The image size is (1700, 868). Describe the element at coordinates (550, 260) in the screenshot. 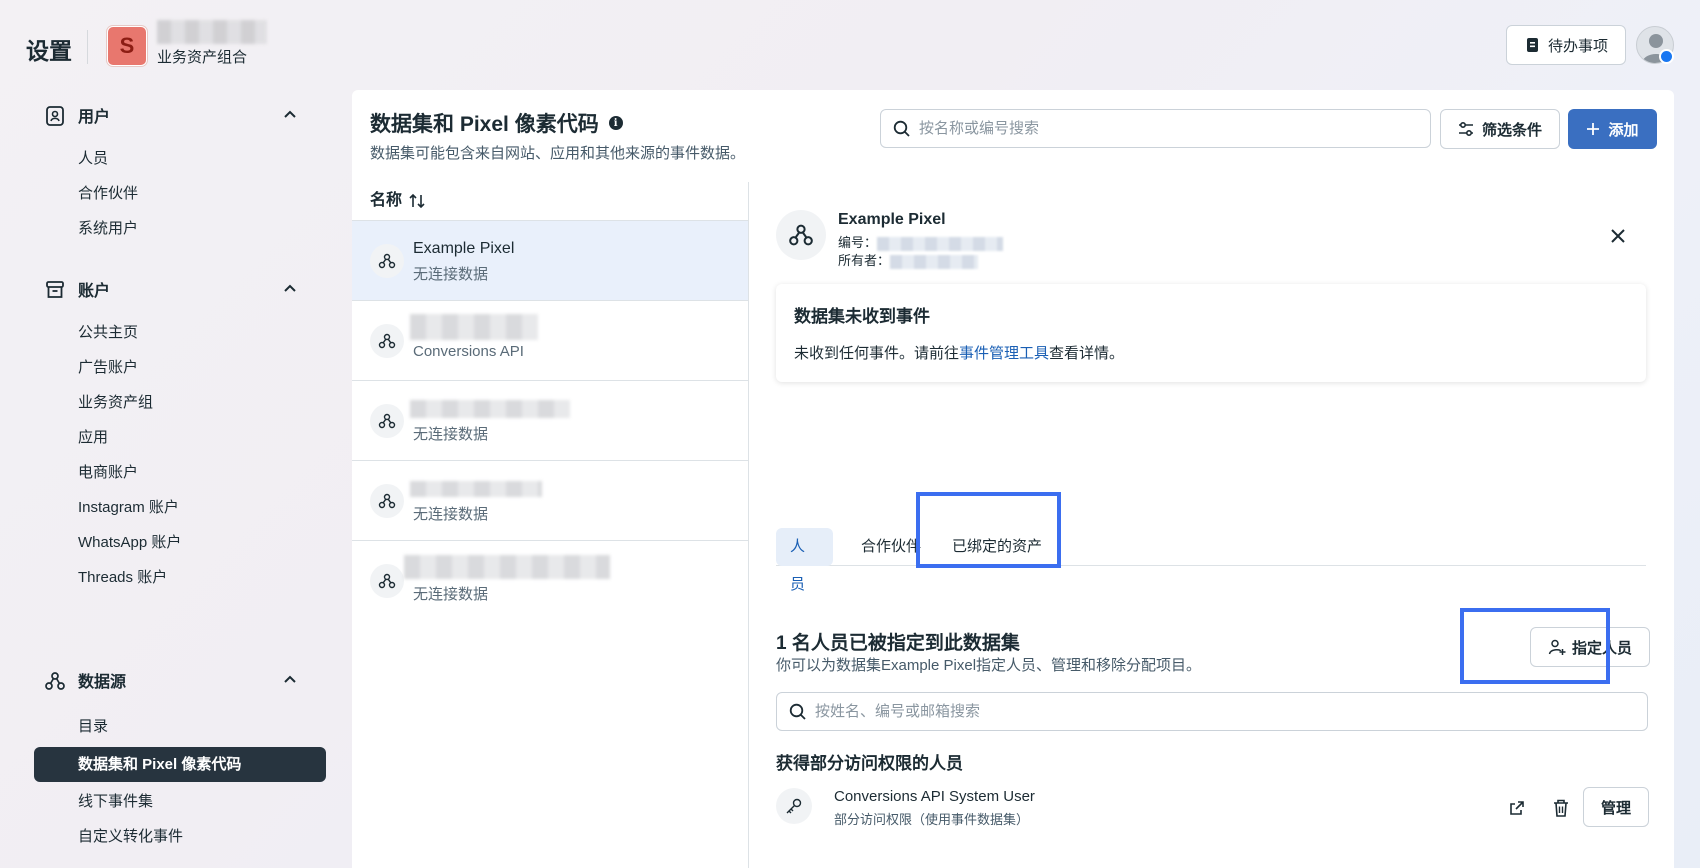

I see `list-item: Example Pixel 无连接数据` at that location.